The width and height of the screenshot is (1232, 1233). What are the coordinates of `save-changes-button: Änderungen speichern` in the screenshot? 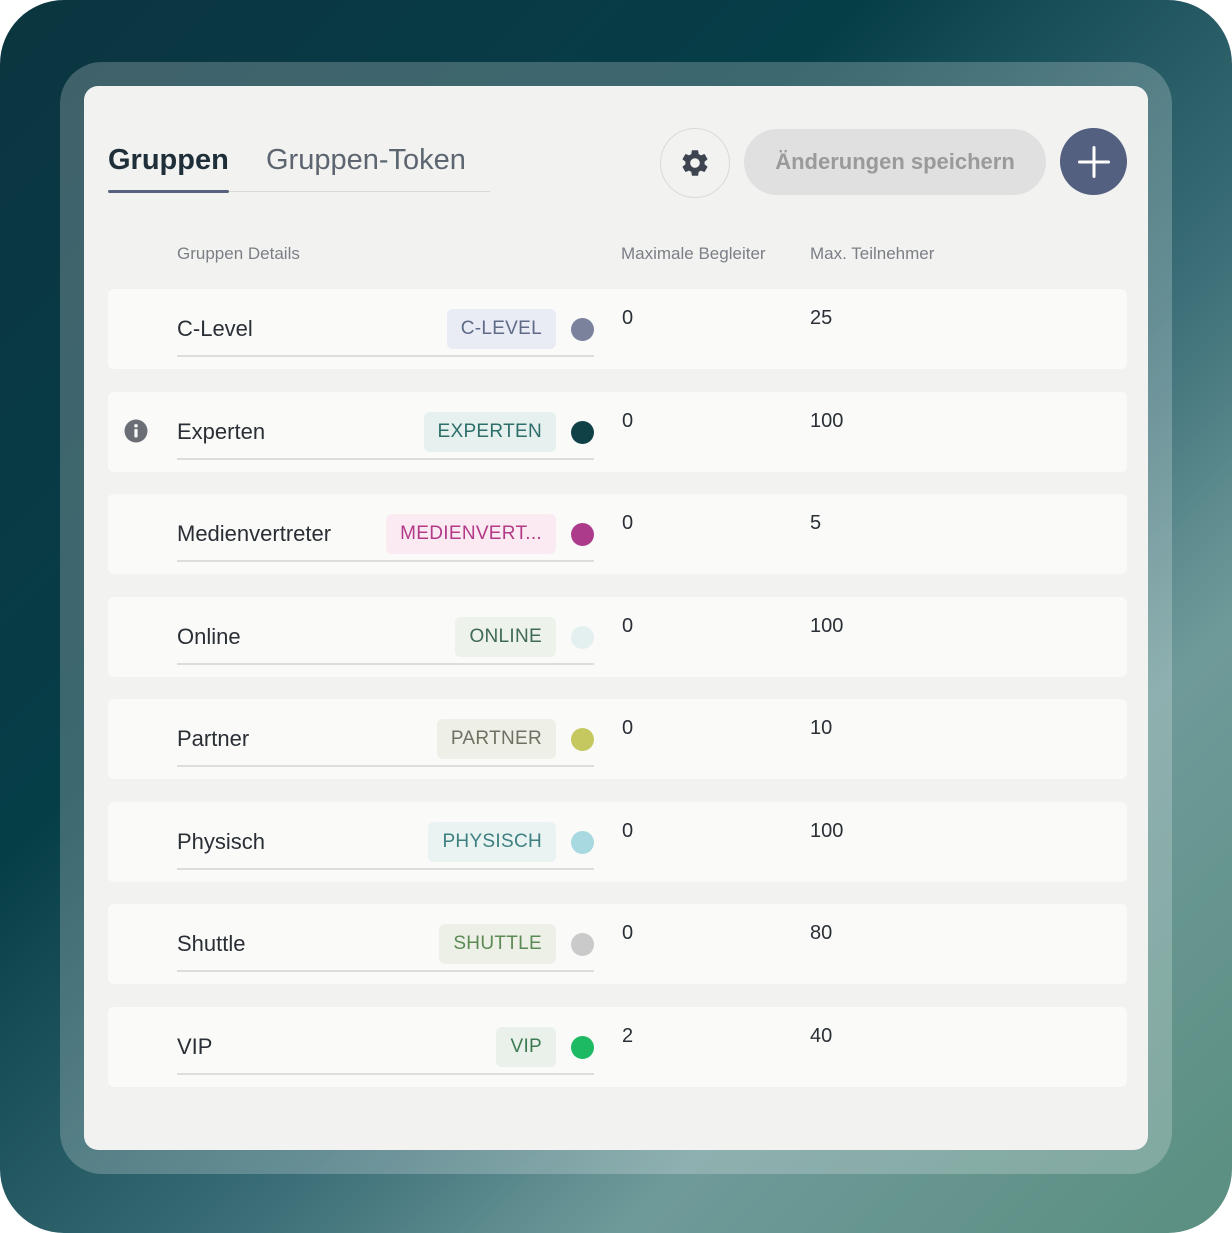 It's located at (895, 162).